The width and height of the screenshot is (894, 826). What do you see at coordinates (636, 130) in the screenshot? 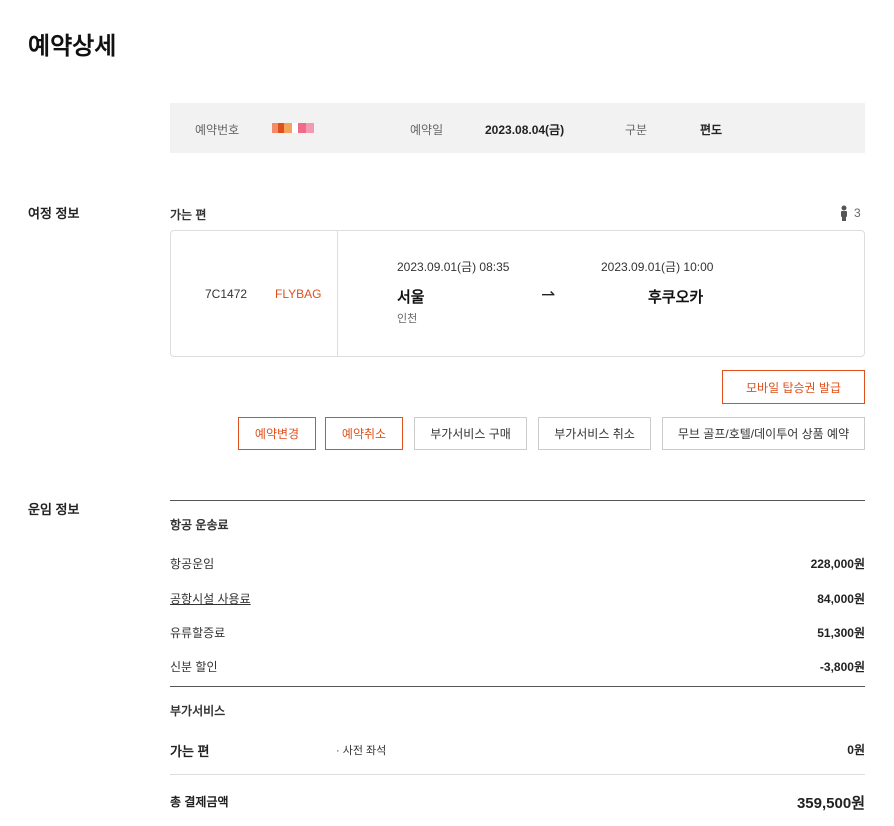
I see `type-label: 구분` at bounding box center [636, 130].